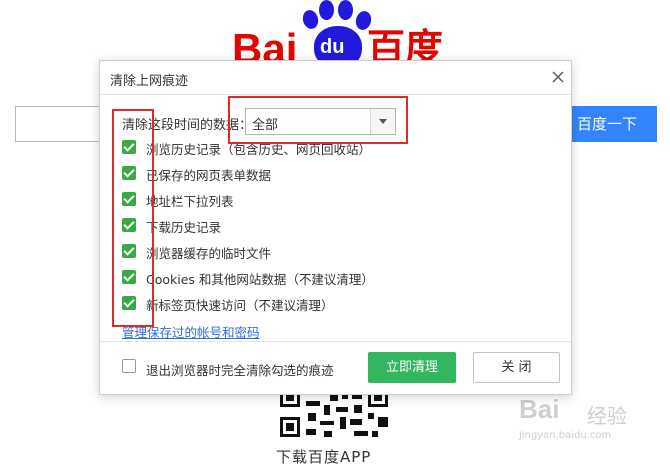  Describe the element at coordinates (565, 435) in the screenshot. I see `watermark-url: jingyan.baidu.com` at that location.